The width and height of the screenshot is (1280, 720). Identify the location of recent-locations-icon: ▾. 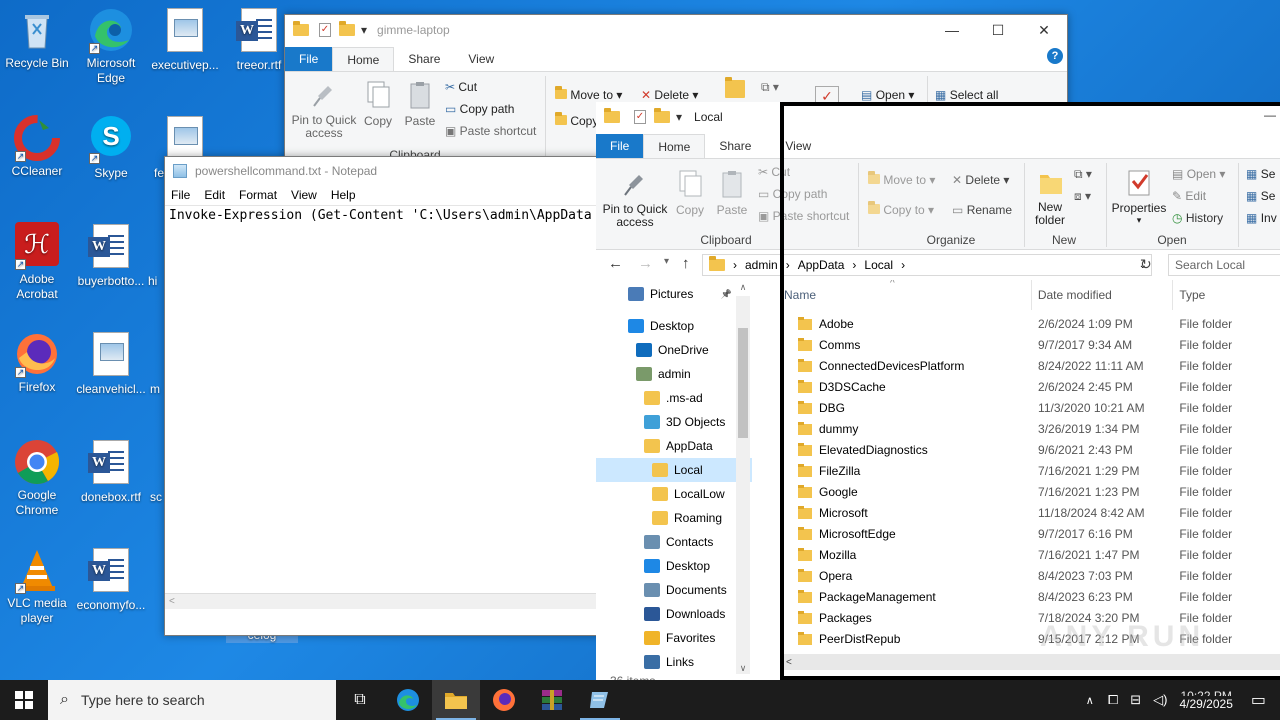
(666, 261).